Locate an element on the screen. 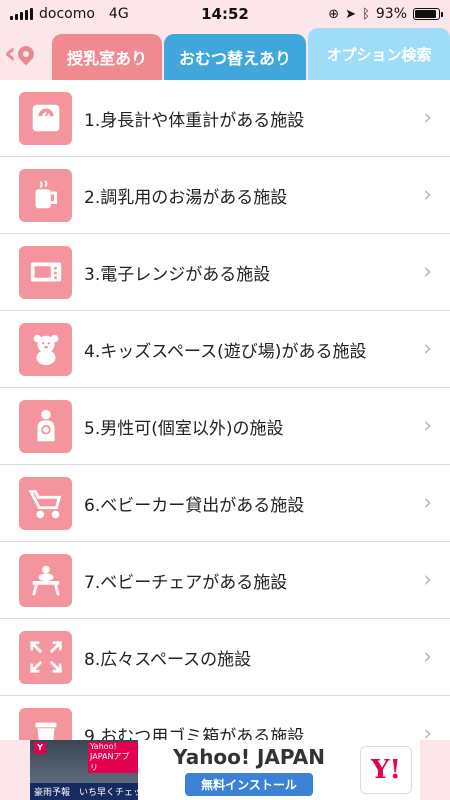  location-icon: ➤ is located at coordinates (351, 14).